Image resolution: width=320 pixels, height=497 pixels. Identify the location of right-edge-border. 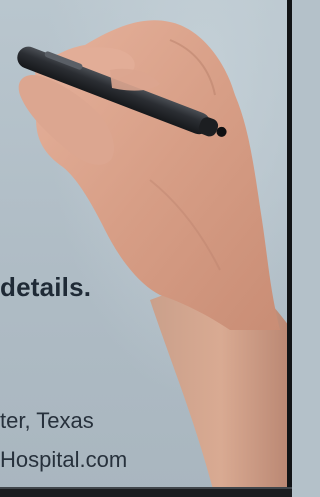
(289, 248).